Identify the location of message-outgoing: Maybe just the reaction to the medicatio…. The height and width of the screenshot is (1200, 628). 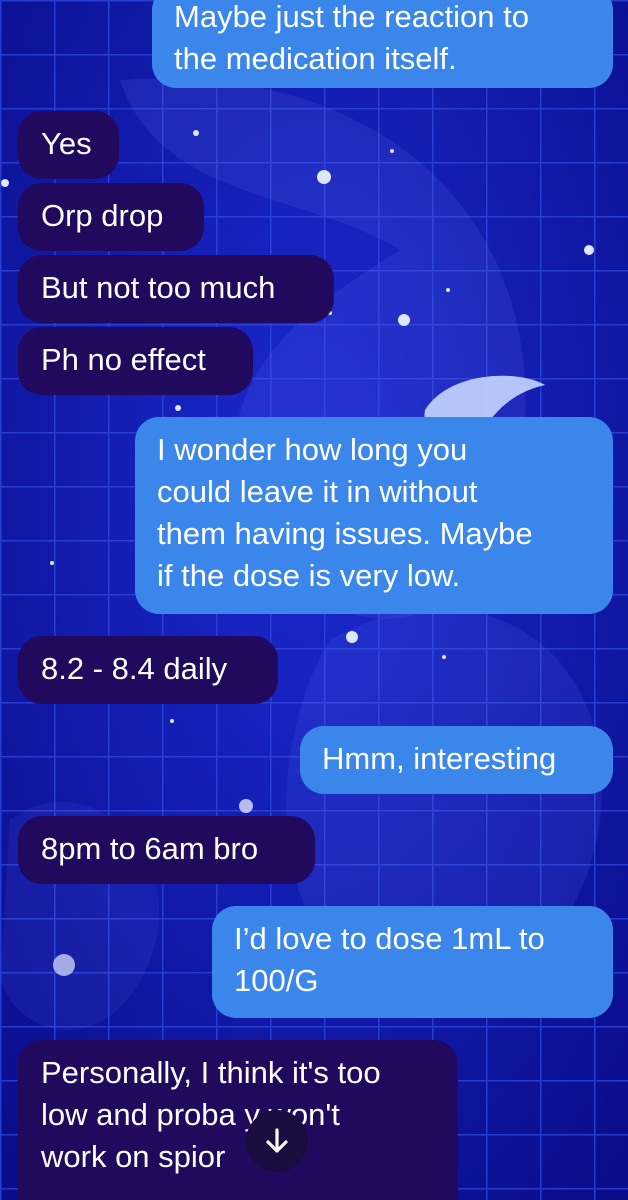
(382, 44).